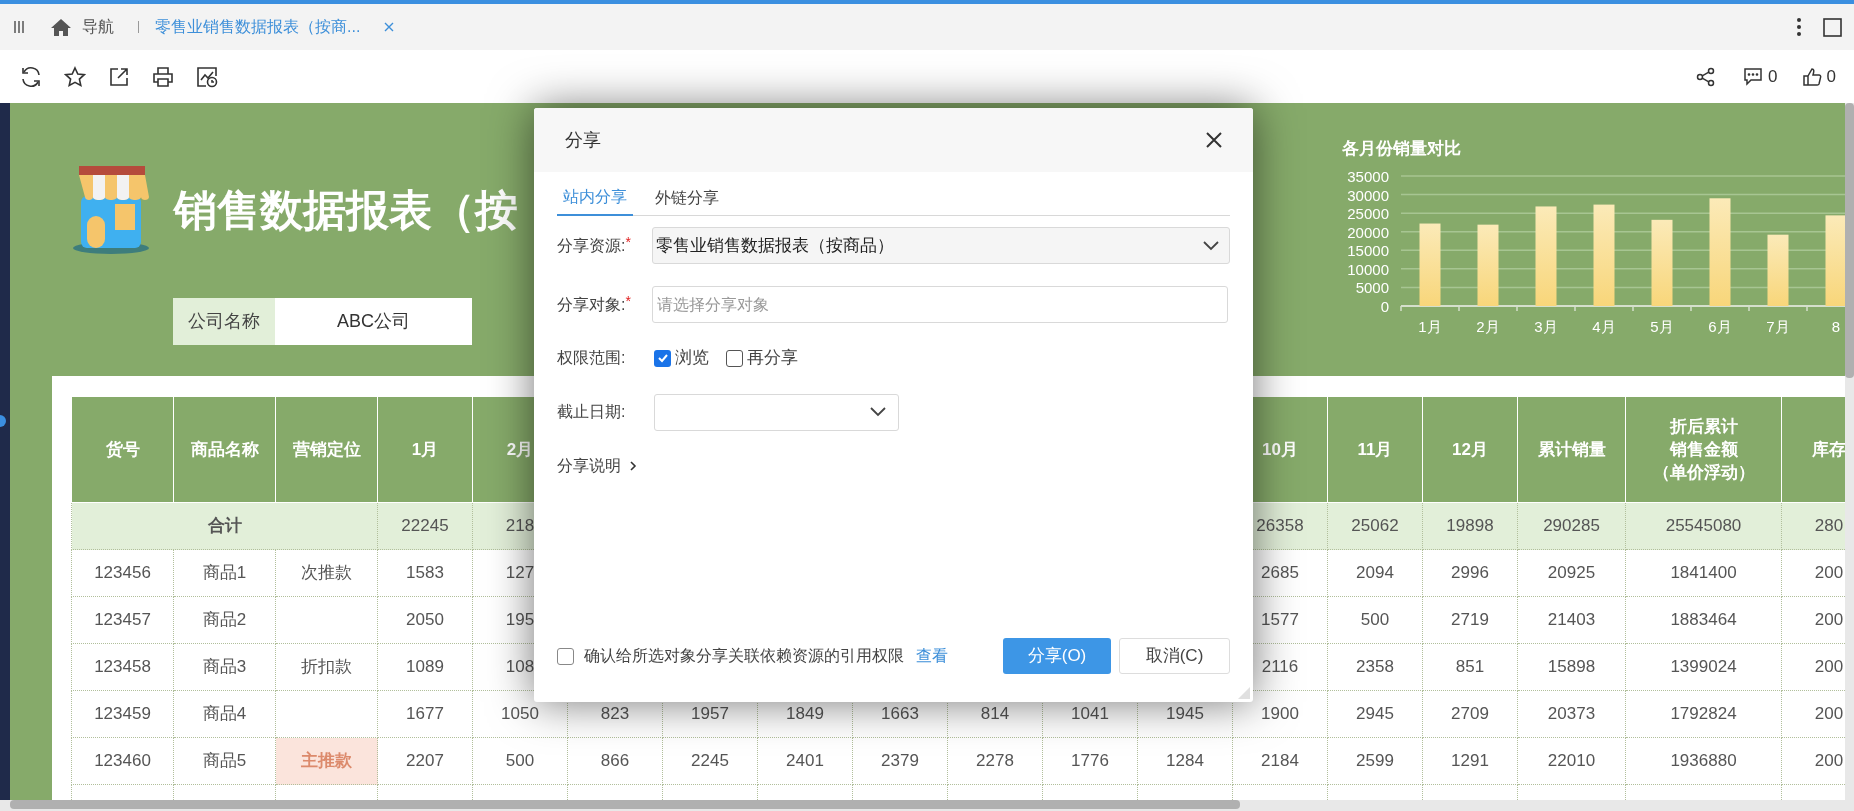 The image size is (1854, 811). What do you see at coordinates (710, 761) in the screenshot?
I see `table-cell: 2245` at bounding box center [710, 761].